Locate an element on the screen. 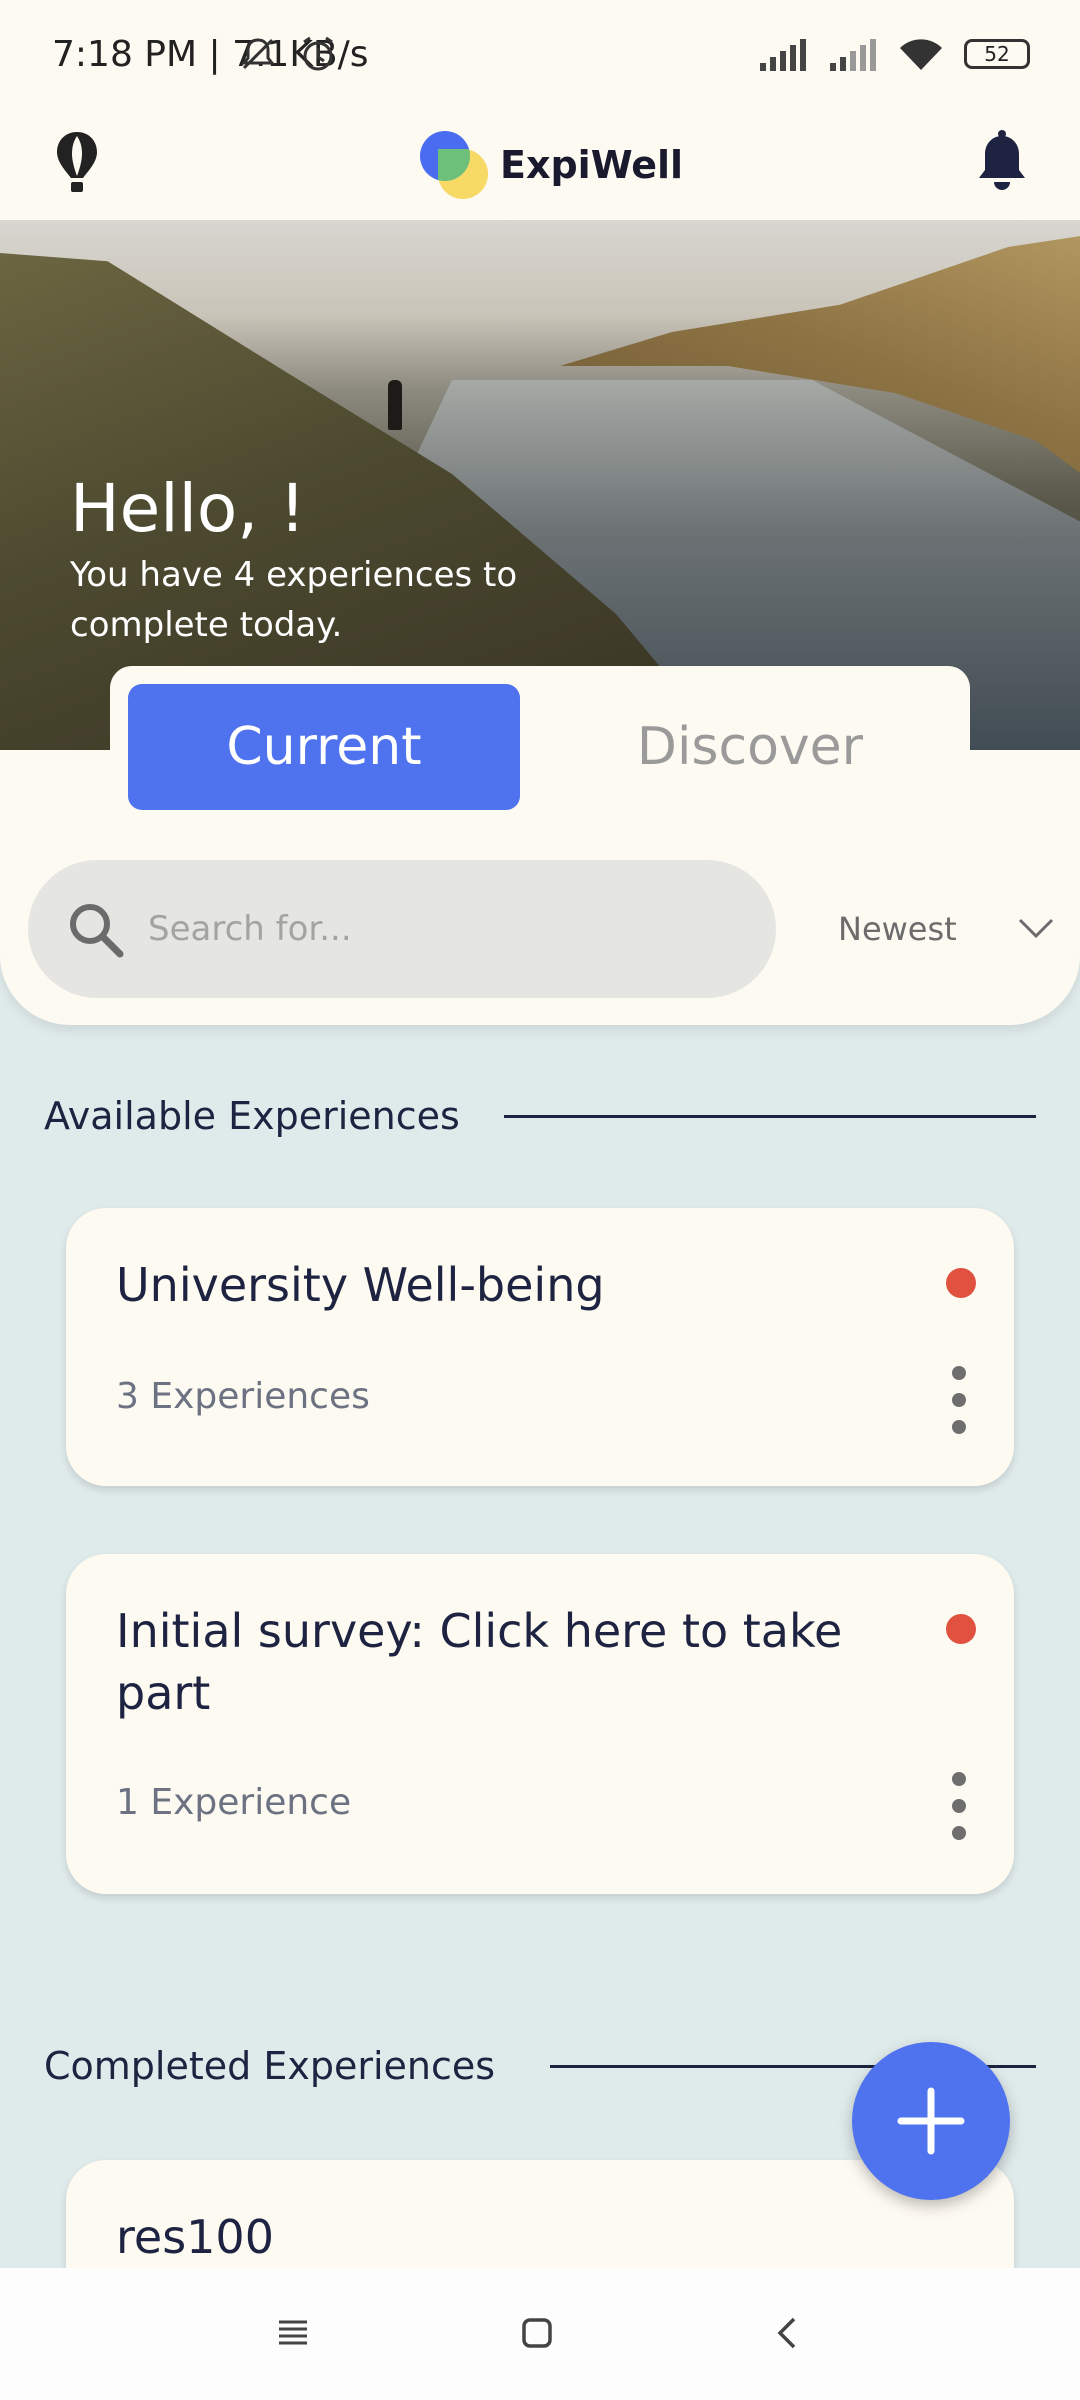 The width and height of the screenshot is (1080, 2400). status-icons: 52 is located at coordinates (634, 54).